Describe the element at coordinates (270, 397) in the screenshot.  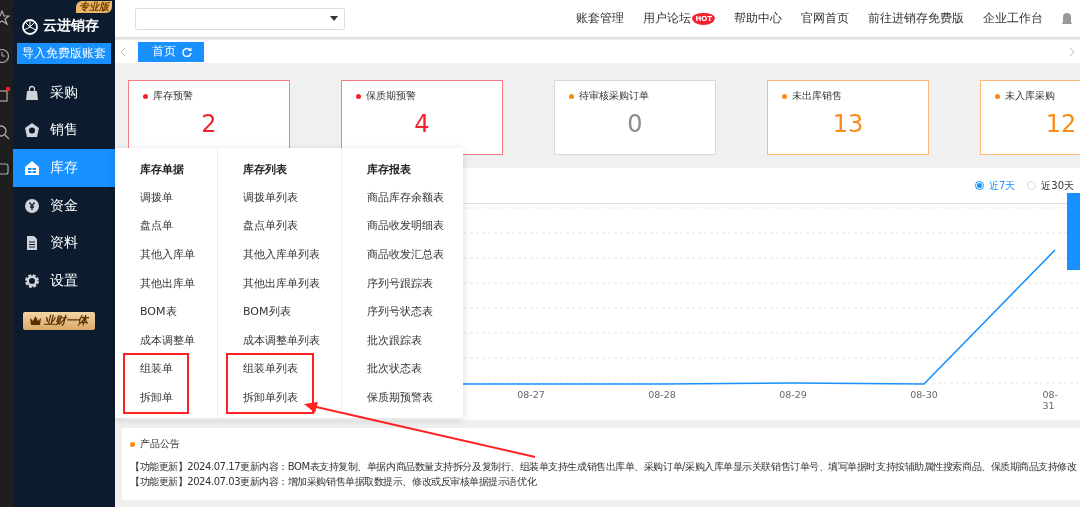
I see `menu-item: 拆卸单列表` at that location.